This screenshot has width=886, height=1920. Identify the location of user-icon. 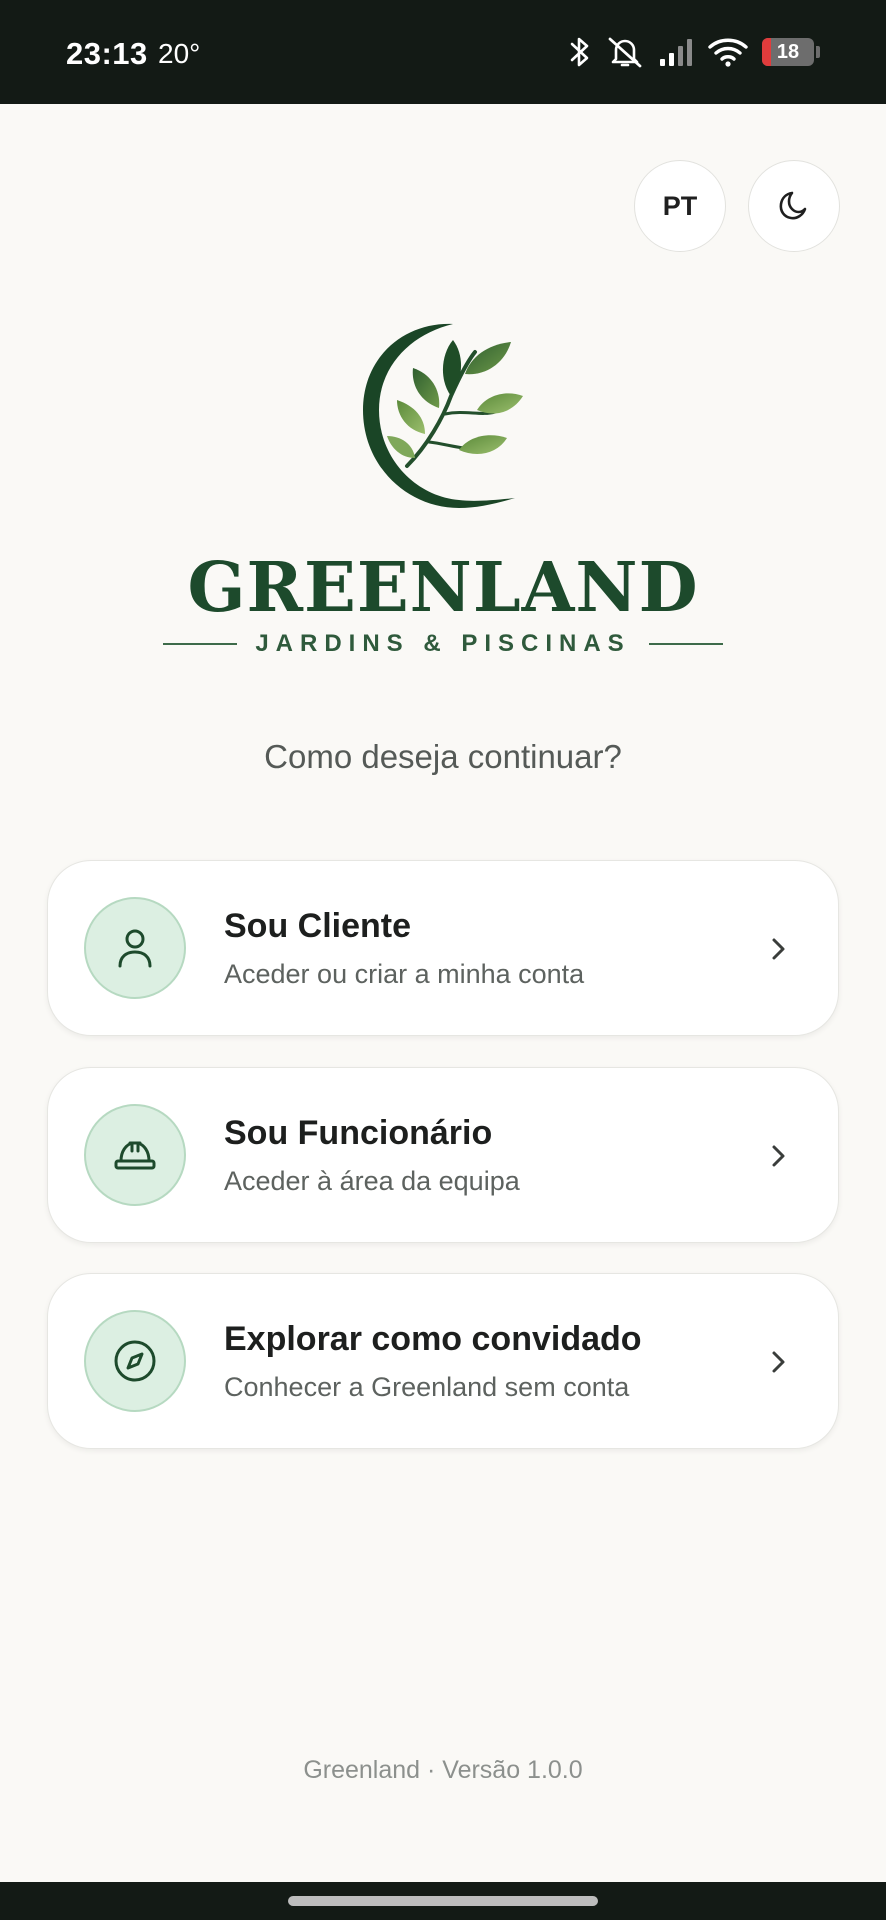
(135, 948).